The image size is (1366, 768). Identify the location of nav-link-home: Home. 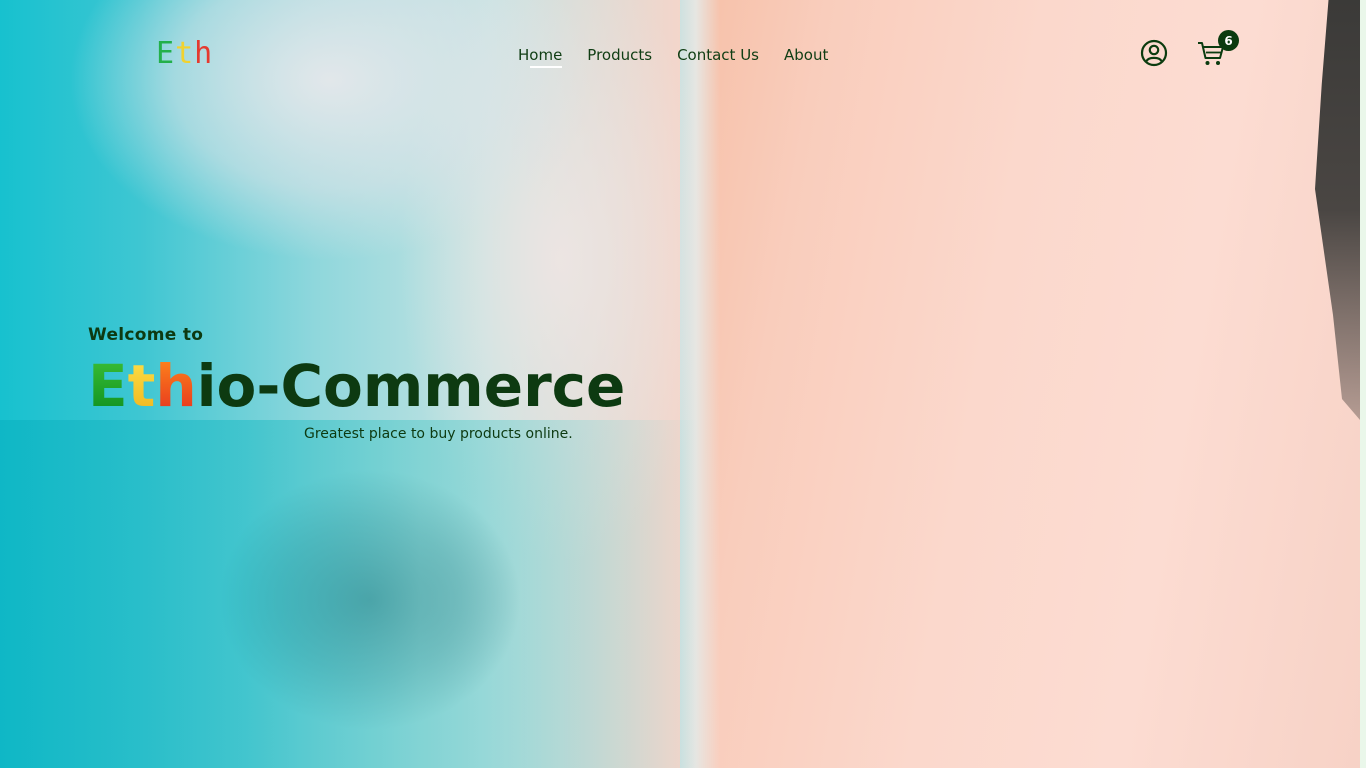
(540, 57).